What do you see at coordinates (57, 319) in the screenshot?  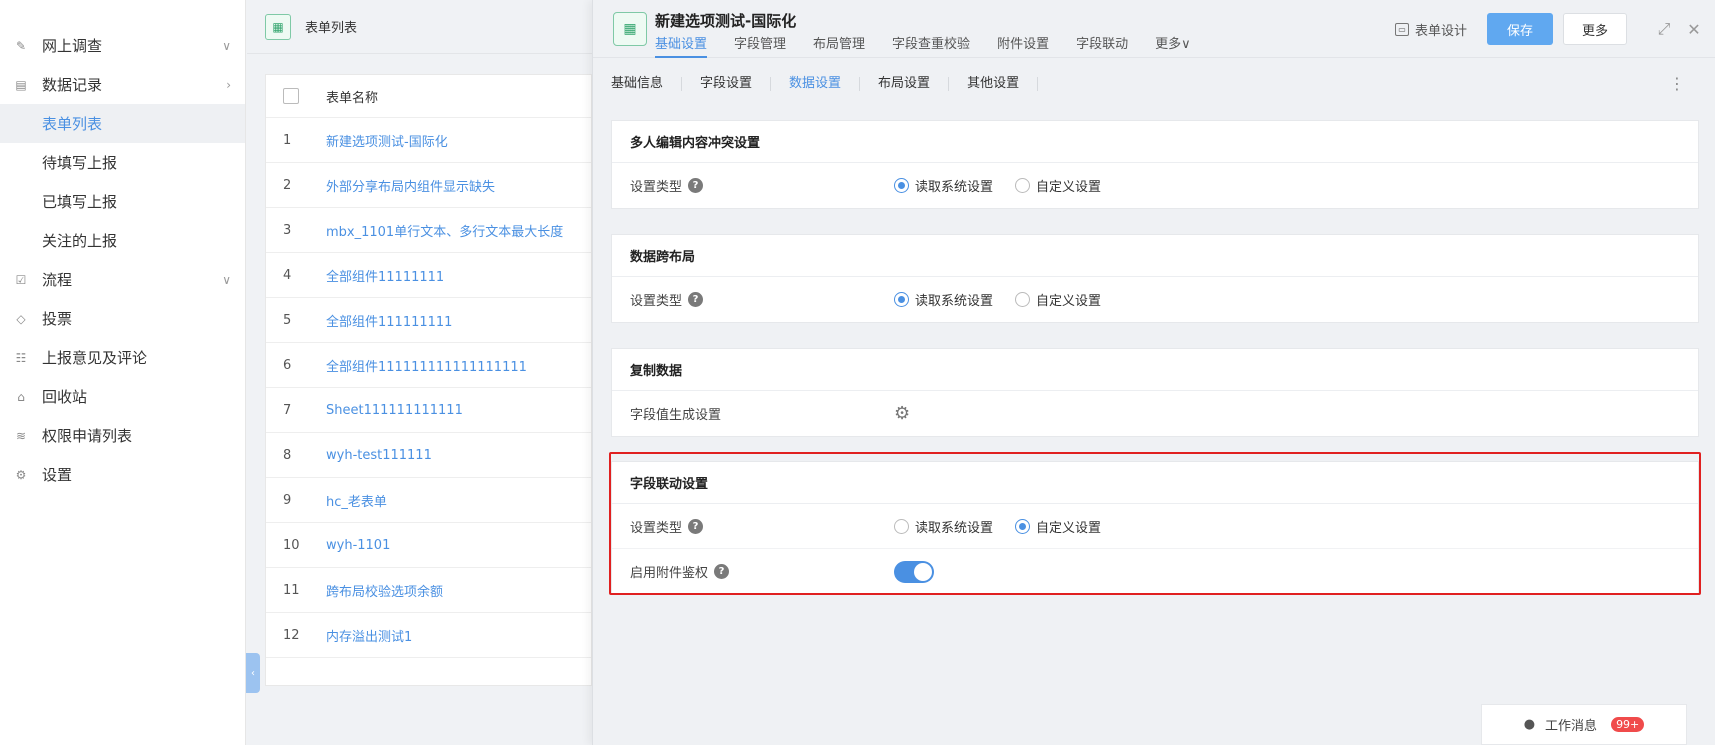 I see `nav-label: 投票` at bounding box center [57, 319].